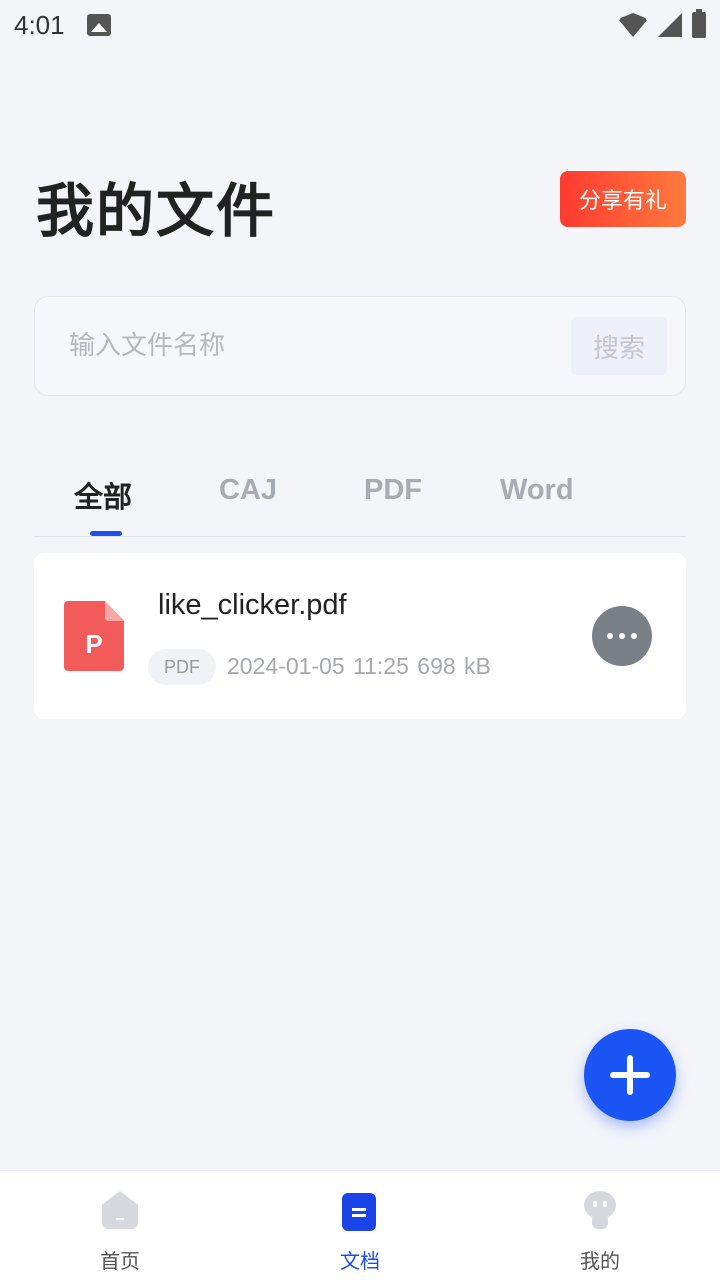 The image size is (720, 1280). What do you see at coordinates (359, 666) in the screenshot?
I see `file-meta: 2024-01-05 11:25 698 kB` at bounding box center [359, 666].